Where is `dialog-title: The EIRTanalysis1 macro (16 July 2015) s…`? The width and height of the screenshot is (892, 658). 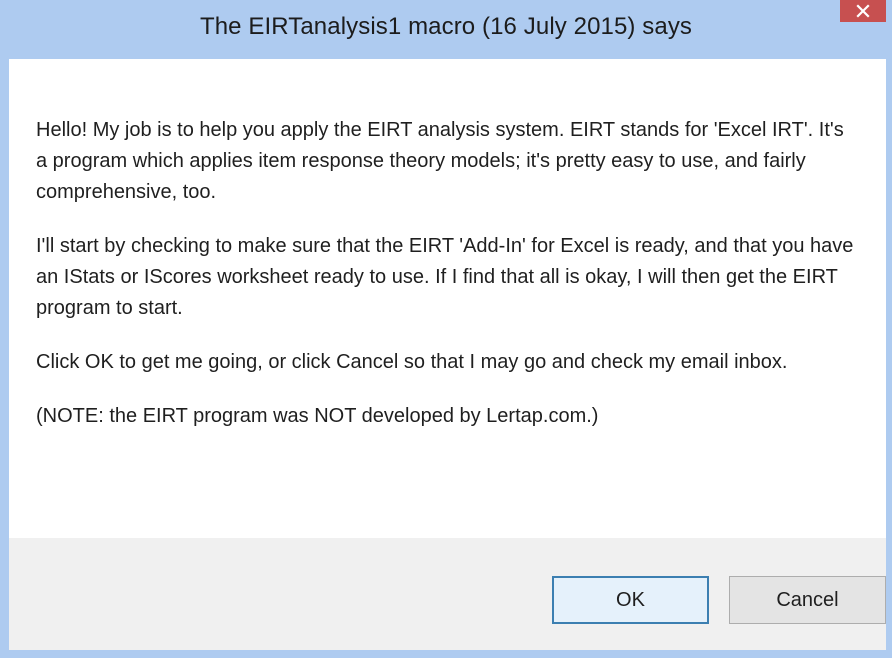 dialog-title: The EIRTanalysis1 macro (16 July 2015) s… is located at coordinates (446, 26).